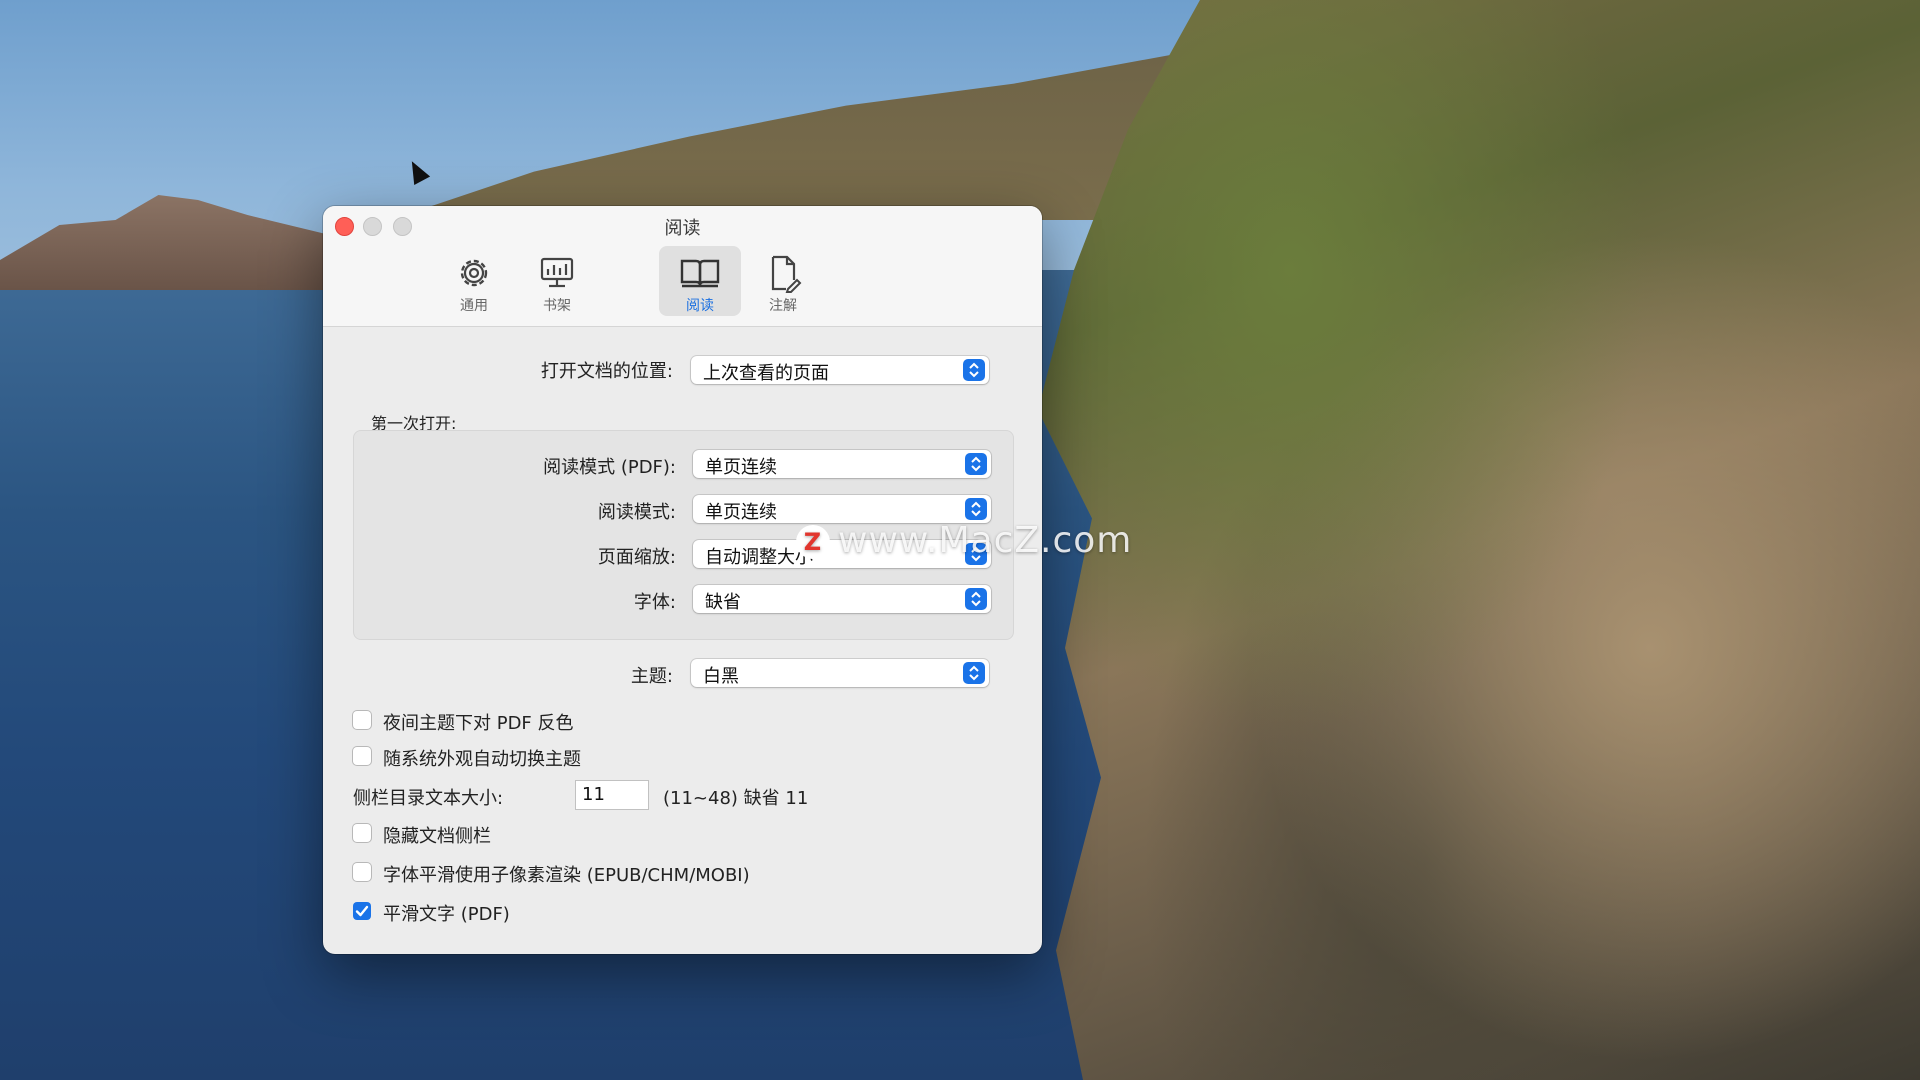  Describe the element at coordinates (362, 872) in the screenshot. I see `subpixel-render-checkbox` at that location.